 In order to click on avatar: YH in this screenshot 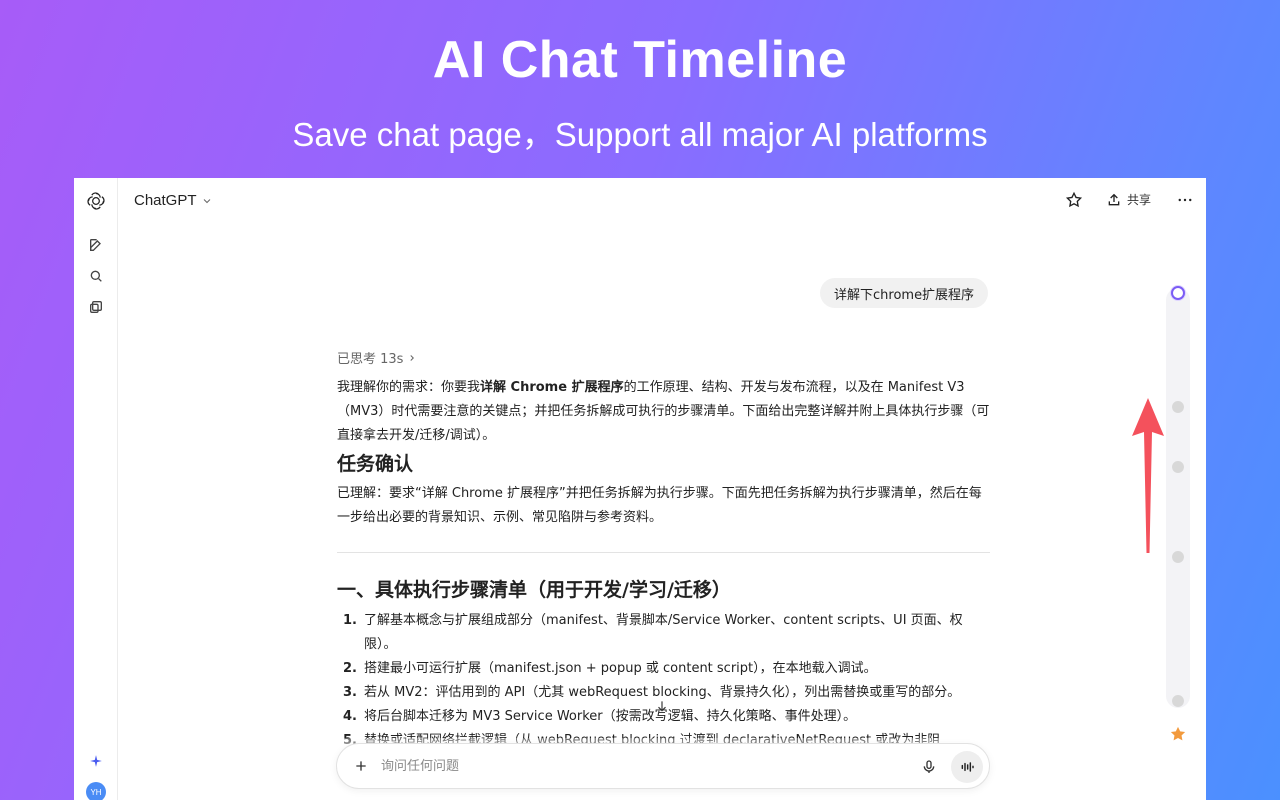, I will do `click(96, 791)`.